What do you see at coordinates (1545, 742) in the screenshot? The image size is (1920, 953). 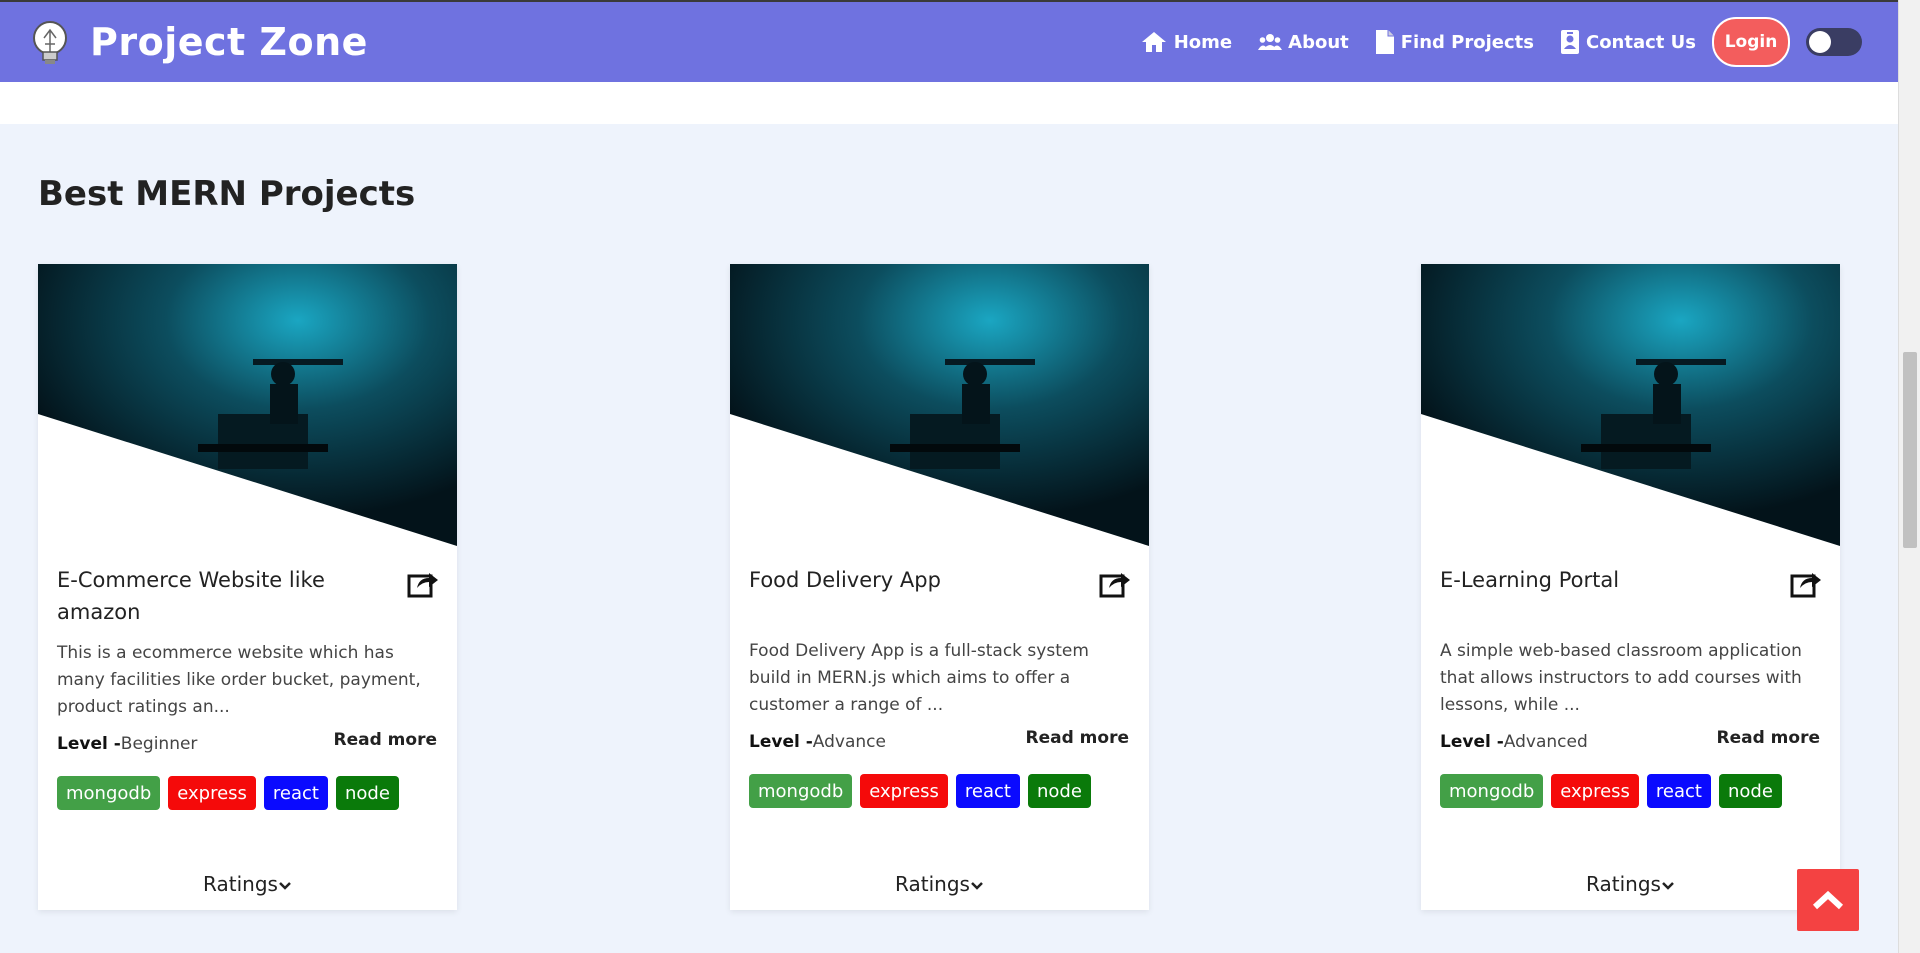 I see `level-value: Advanced` at bounding box center [1545, 742].